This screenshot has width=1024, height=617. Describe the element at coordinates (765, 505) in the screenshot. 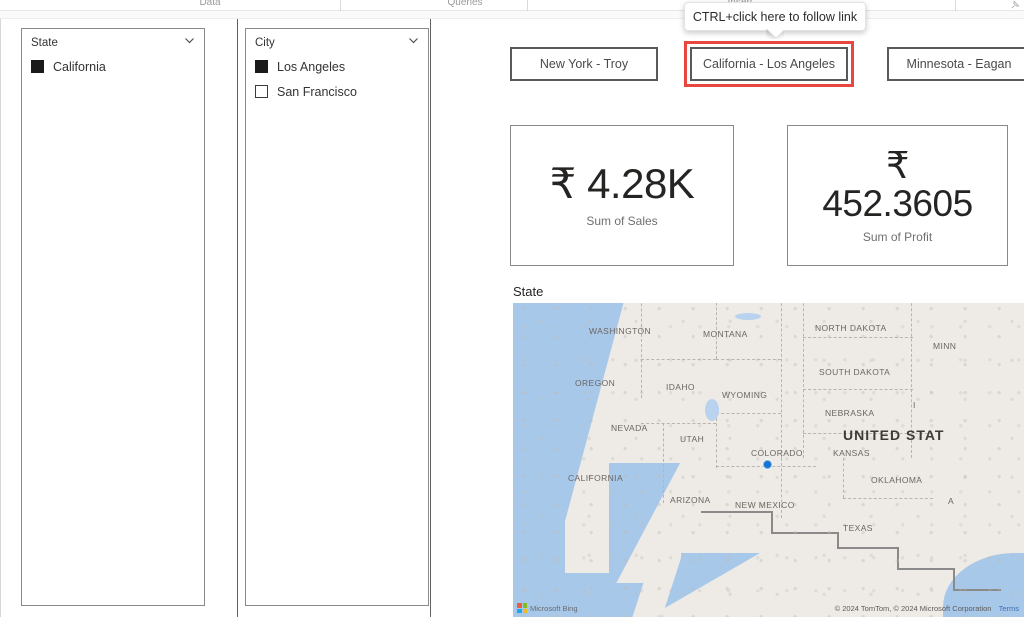

I see `map-label-state: NEW MEXICO` at that location.